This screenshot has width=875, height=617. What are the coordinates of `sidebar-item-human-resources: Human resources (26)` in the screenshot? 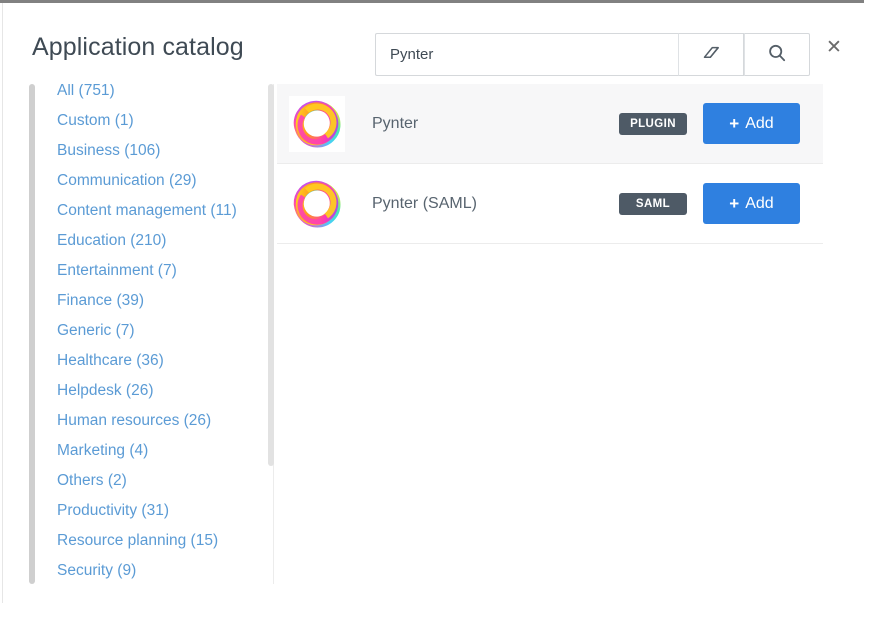 It's located at (165, 421).